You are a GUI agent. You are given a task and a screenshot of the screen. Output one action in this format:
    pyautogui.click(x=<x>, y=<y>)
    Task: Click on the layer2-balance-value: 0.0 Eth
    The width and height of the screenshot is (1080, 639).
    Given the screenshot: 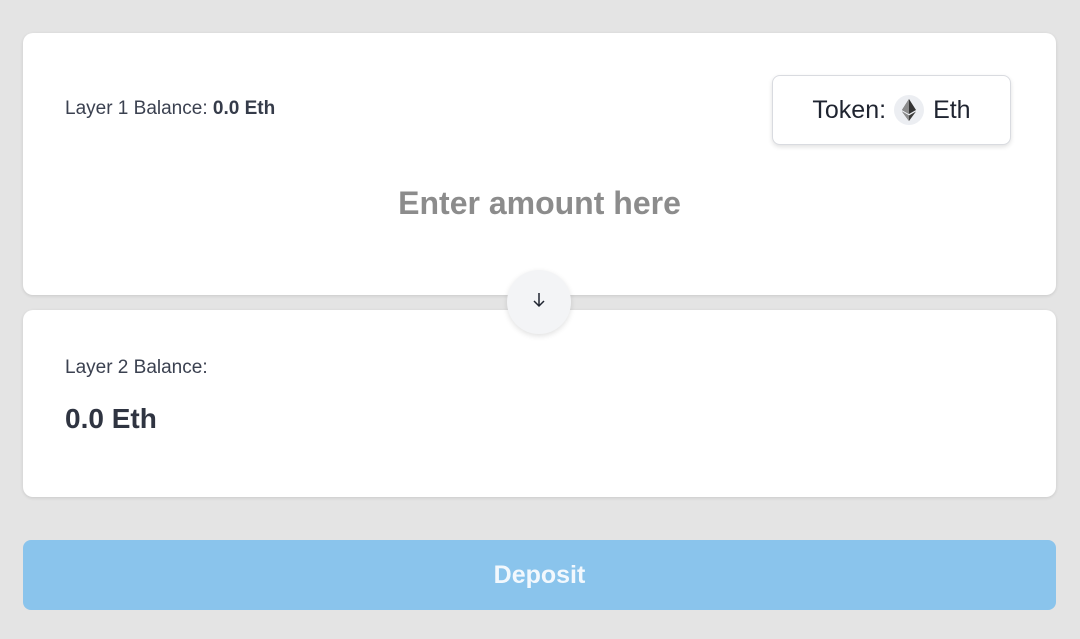 What is the action you would take?
    pyautogui.click(x=111, y=418)
    